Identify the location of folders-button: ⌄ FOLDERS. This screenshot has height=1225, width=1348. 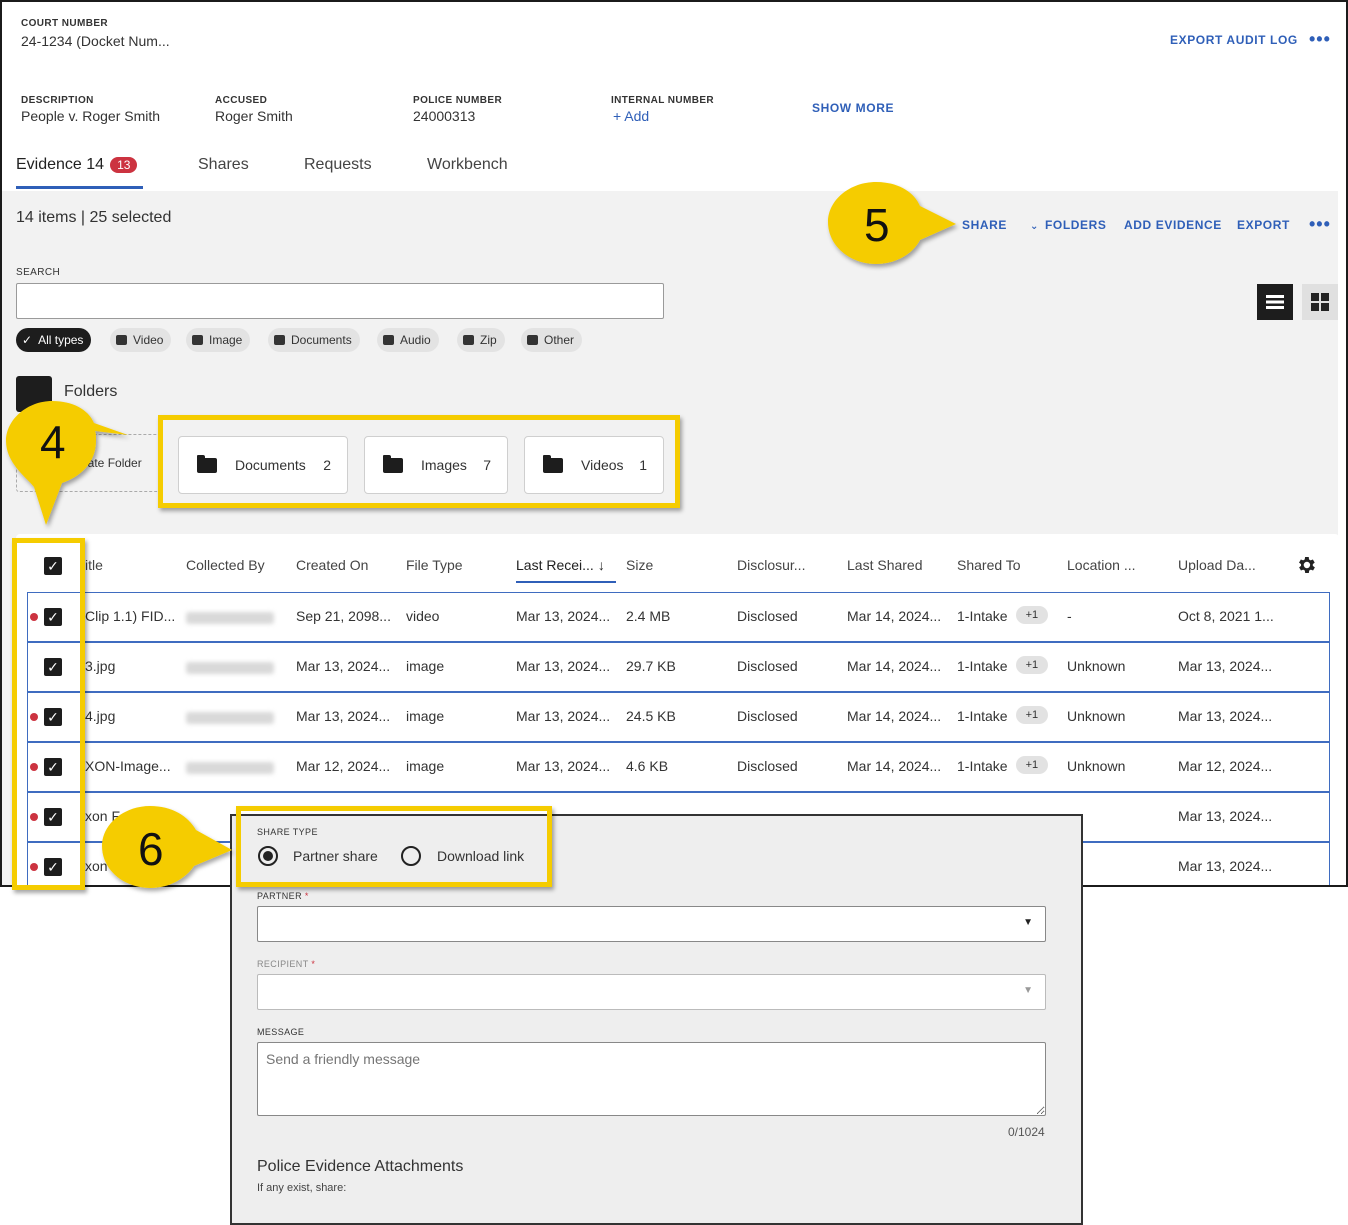
(1068, 225).